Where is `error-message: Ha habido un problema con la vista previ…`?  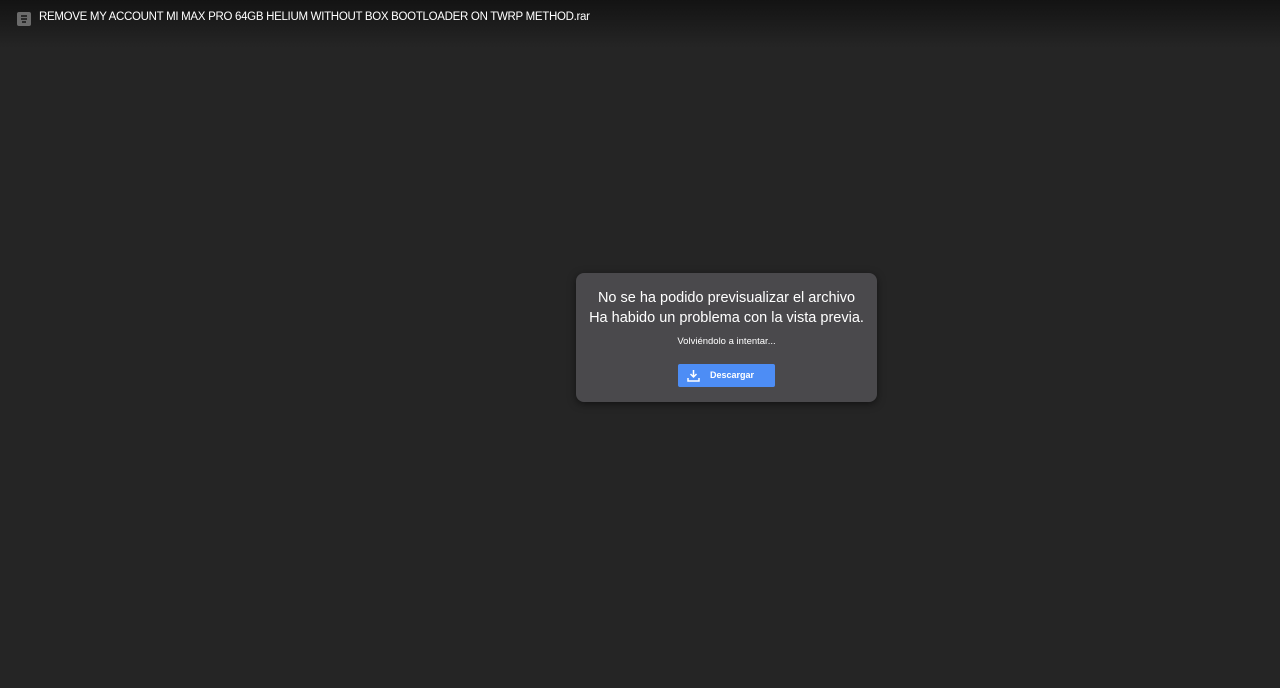
error-message: Ha habido un problema con la vista previ… is located at coordinates (726, 318).